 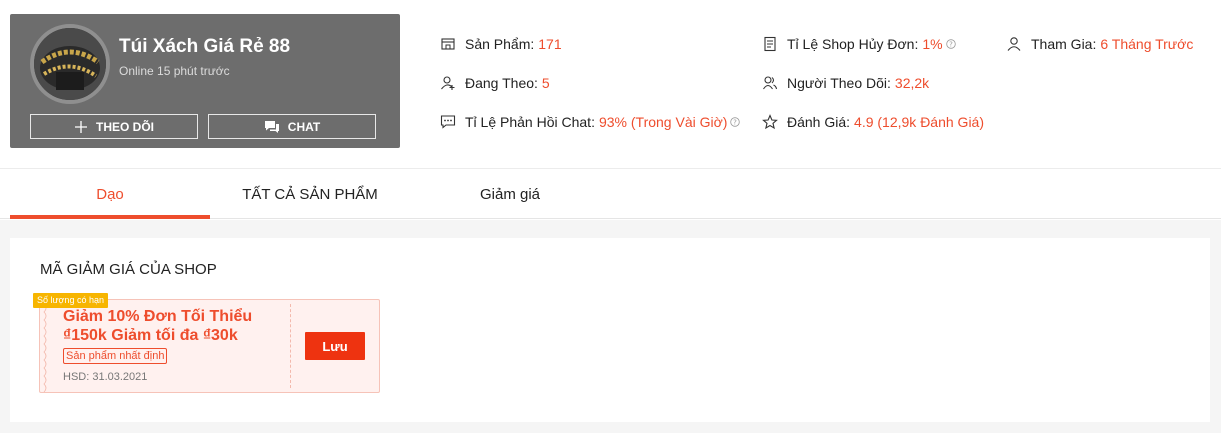 I want to click on stat-rating-label: Đánh Giá:, so click(x=819, y=122).